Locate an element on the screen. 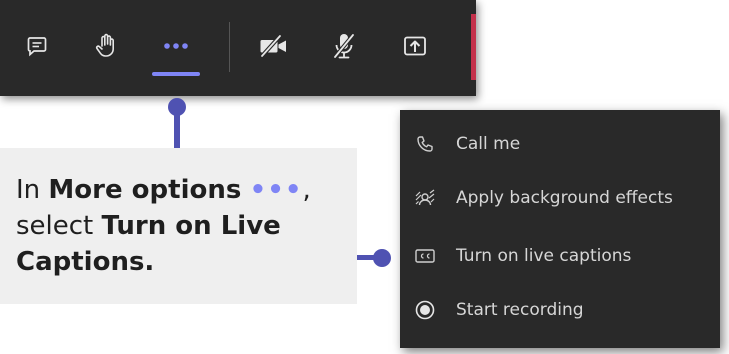 The height and width of the screenshot is (354, 729). menu-item-label: Turn on live captions is located at coordinates (544, 256).